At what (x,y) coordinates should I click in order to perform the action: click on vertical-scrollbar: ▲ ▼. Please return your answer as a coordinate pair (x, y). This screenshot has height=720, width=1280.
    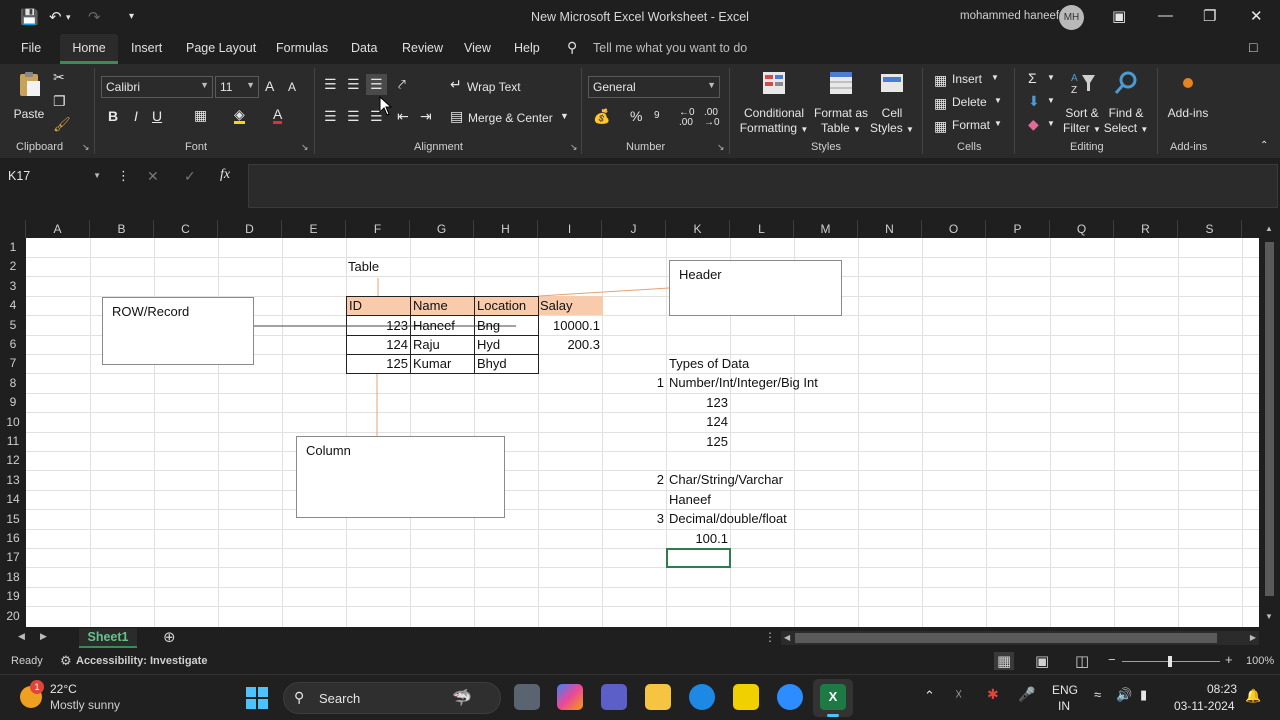
    Looking at the image, I should click on (1269, 424).